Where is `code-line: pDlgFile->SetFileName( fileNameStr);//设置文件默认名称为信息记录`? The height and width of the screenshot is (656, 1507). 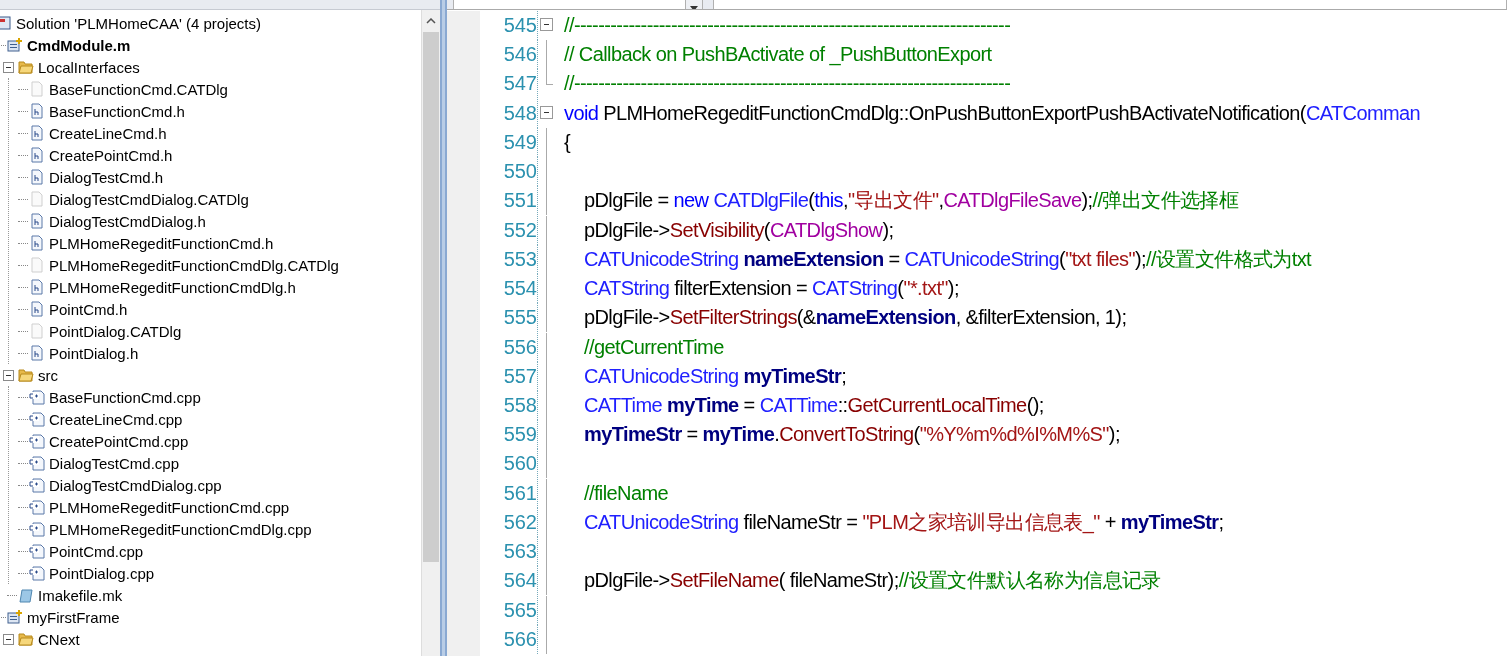
code-line: pDlgFile->SetFileName( fileNameStr);//设置文件默认名称为信息记录 is located at coordinates (872, 580).